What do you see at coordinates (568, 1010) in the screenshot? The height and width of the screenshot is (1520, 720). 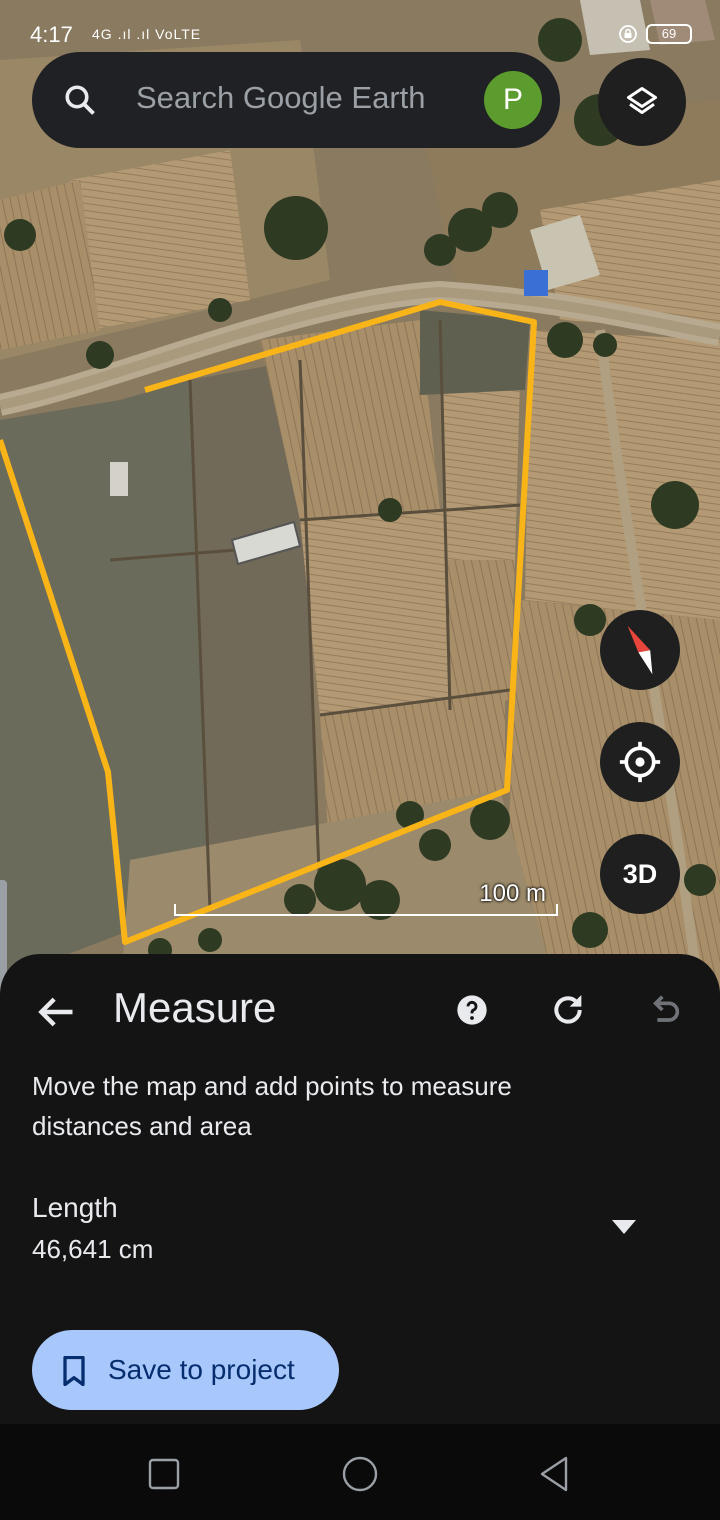 I see `redo-icon` at bounding box center [568, 1010].